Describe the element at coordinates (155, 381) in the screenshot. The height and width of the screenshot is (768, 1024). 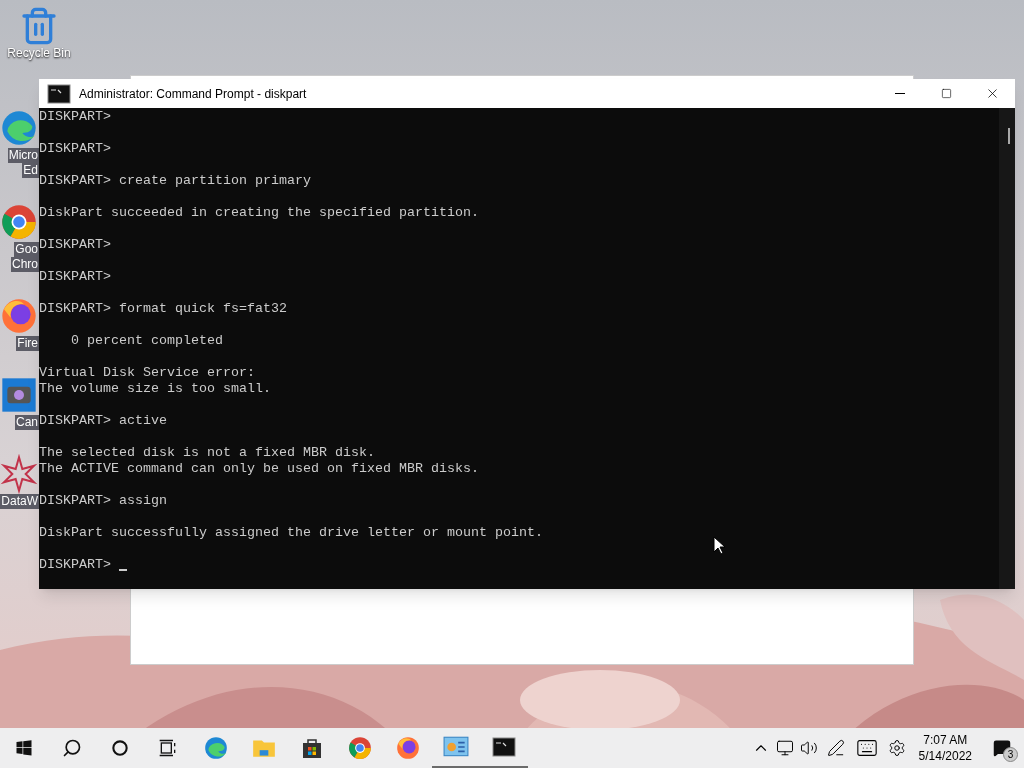
I see `console-output: Virtual Disk Service error: The volume size is too small.` at that location.